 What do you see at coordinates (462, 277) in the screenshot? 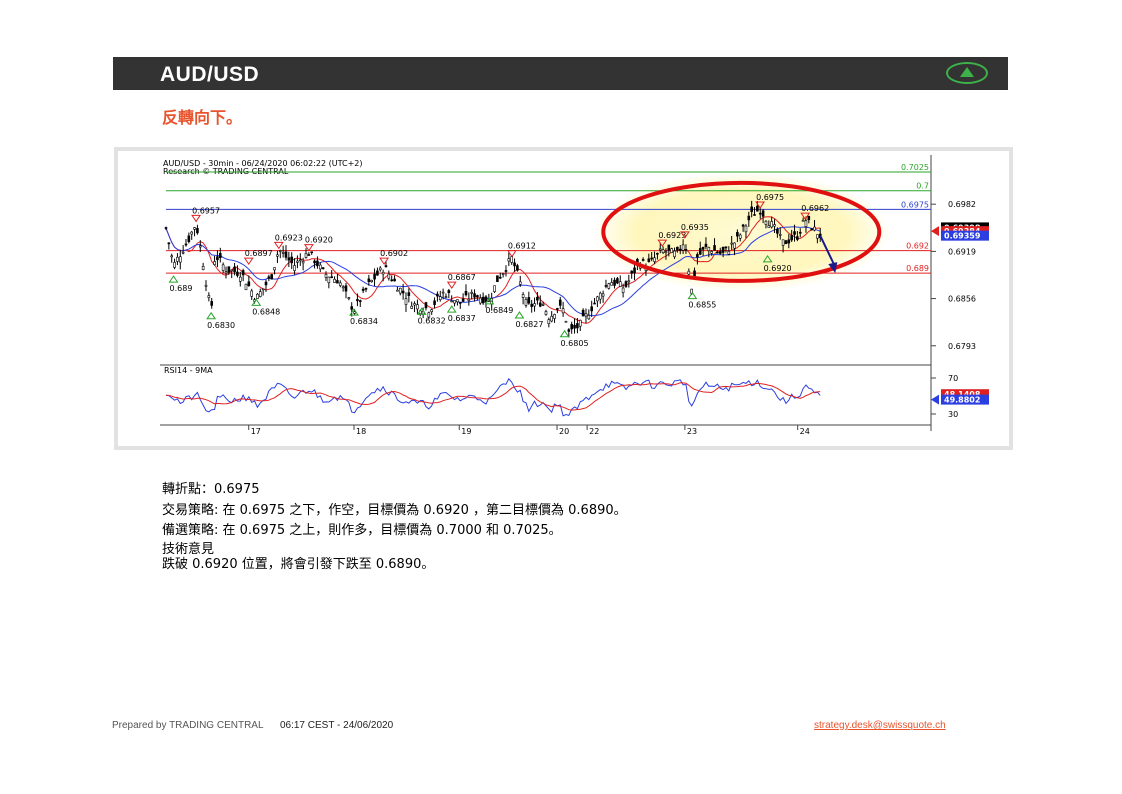
I see `swing-high-label: 0.6867` at bounding box center [462, 277].